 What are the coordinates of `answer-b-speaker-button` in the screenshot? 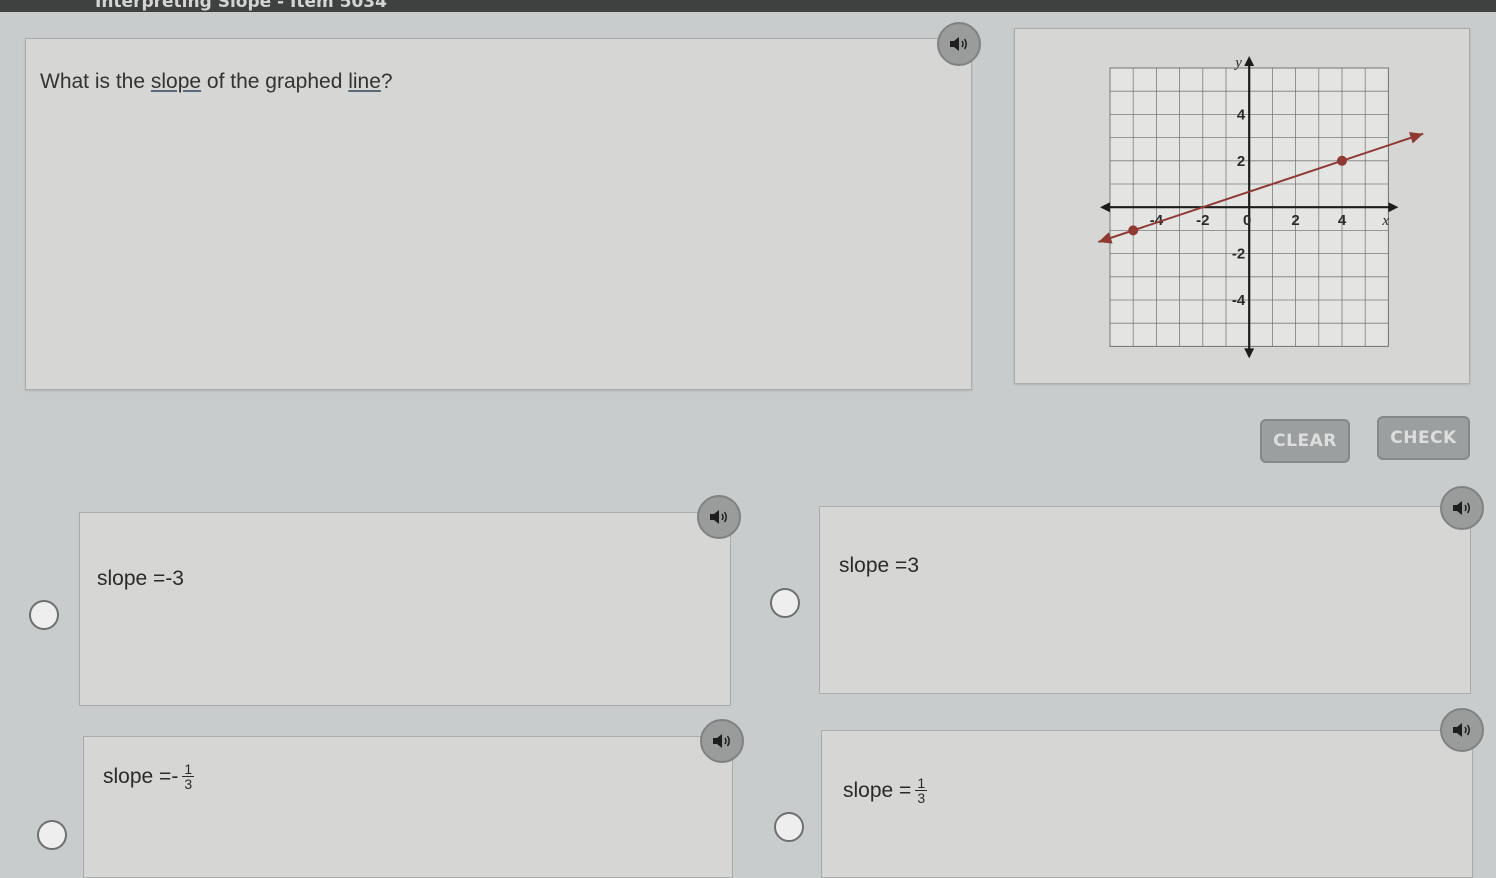 It's located at (1462, 508).